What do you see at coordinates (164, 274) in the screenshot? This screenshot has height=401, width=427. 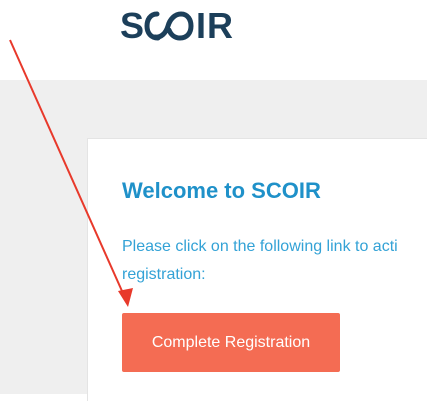 I see `message-line-2: registration:` at bounding box center [164, 274].